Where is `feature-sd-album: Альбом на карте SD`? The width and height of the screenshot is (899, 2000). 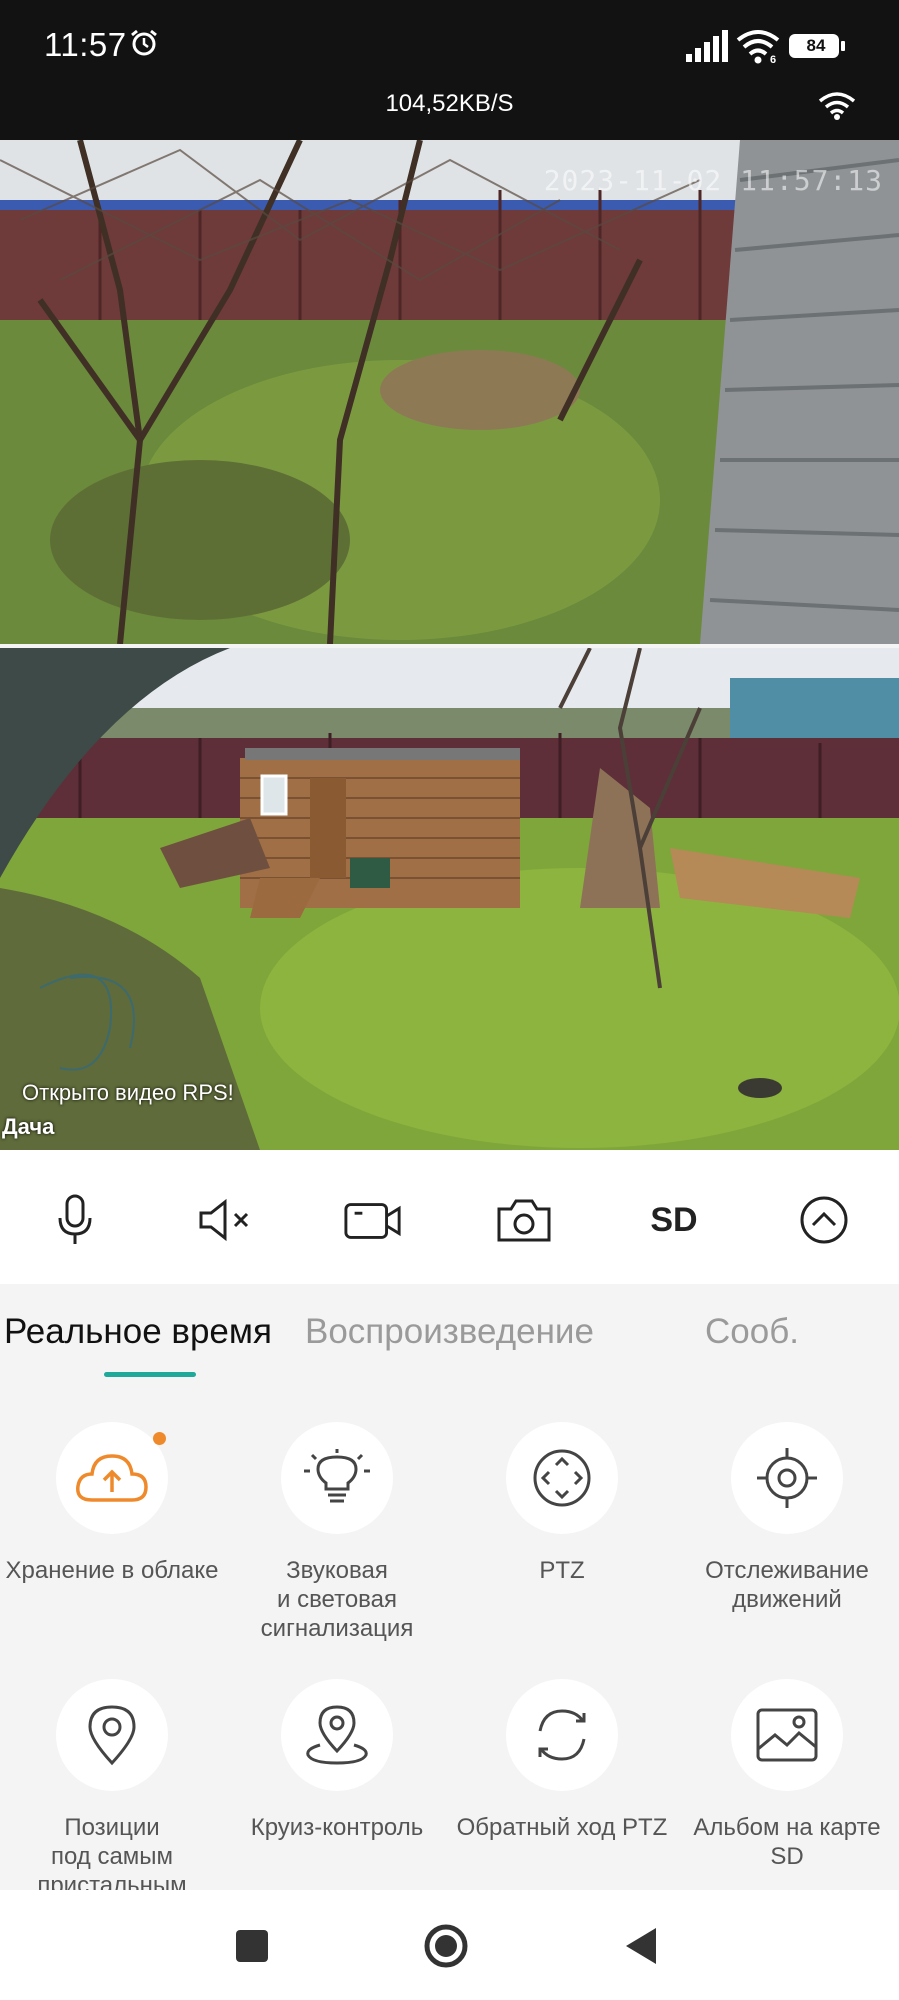
feature-sd-album: Альбом на карте SD is located at coordinates (787, 1775).